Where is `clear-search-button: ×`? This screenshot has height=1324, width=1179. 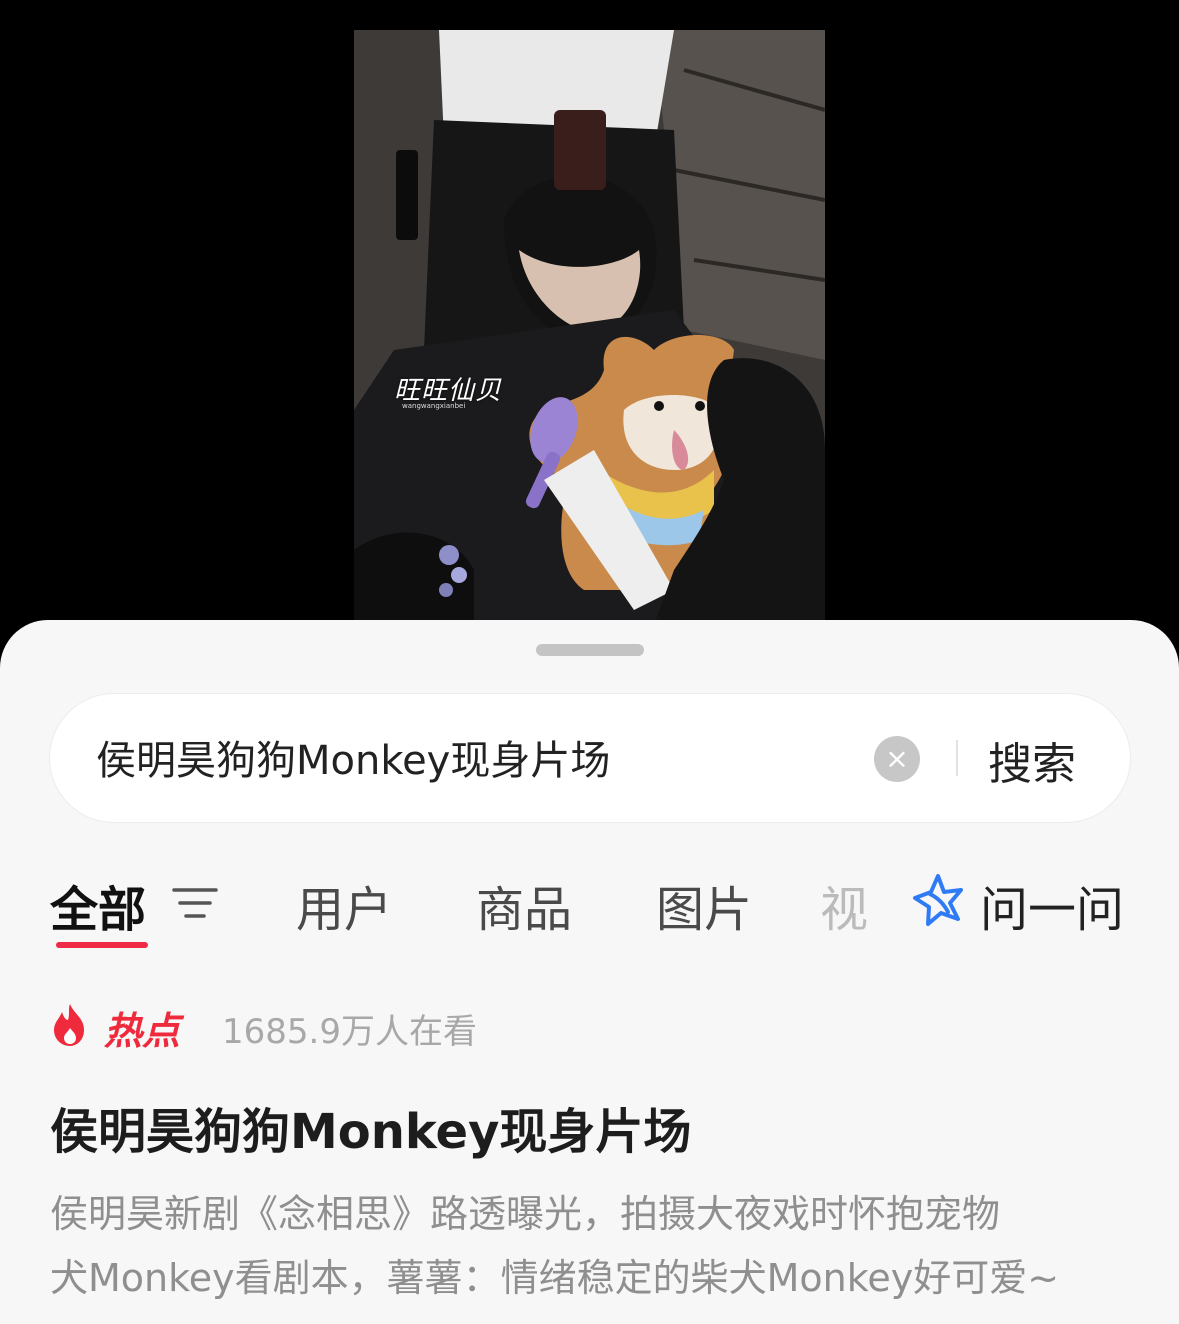
clear-search-button: × is located at coordinates (897, 759).